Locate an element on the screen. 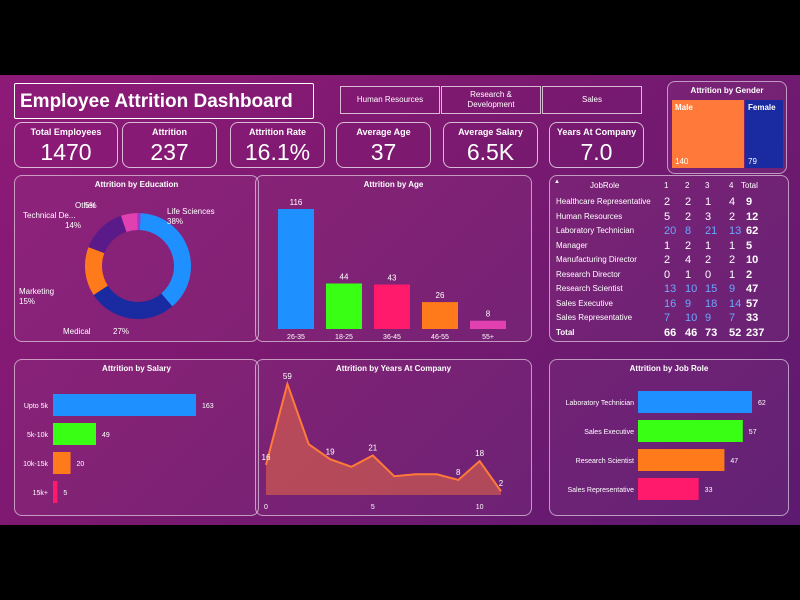  age-bar-value: 43 is located at coordinates (392, 278).